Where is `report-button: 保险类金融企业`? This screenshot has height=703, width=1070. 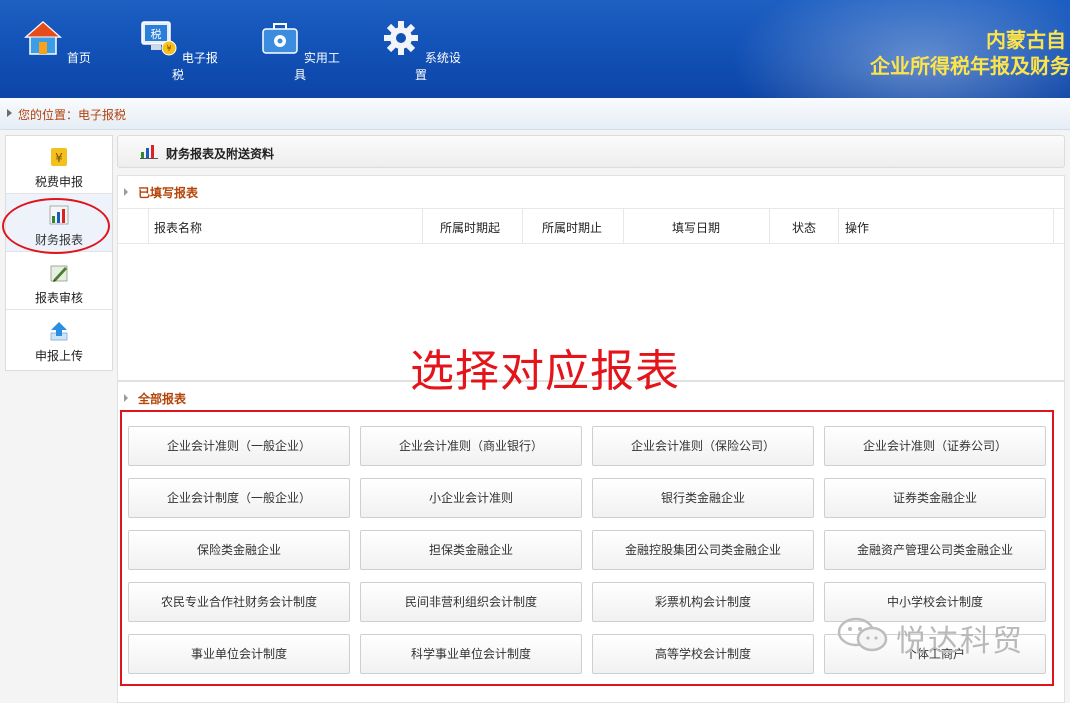 report-button: 保险类金融企业 is located at coordinates (239, 550).